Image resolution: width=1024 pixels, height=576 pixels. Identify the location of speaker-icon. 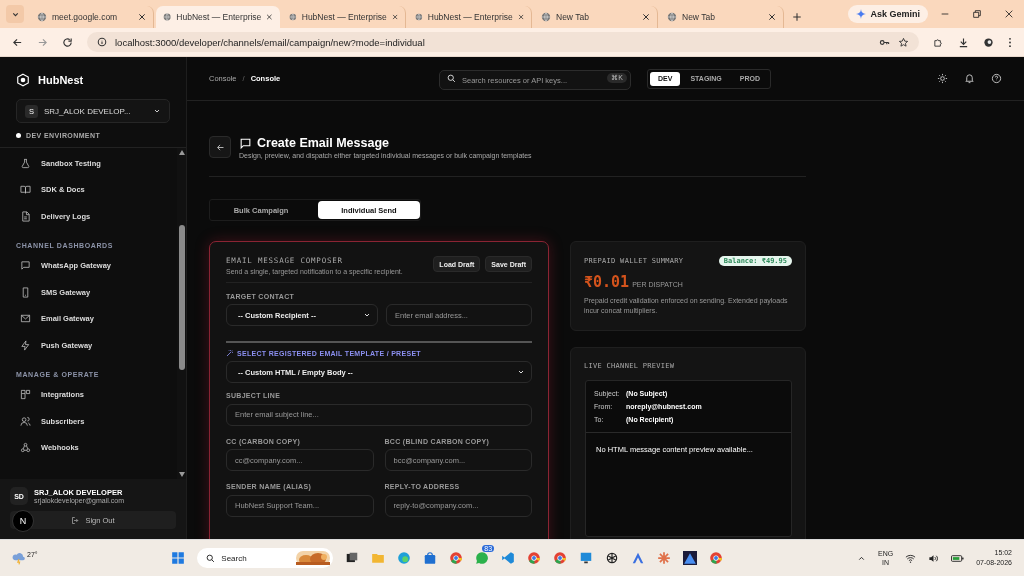
(934, 558).